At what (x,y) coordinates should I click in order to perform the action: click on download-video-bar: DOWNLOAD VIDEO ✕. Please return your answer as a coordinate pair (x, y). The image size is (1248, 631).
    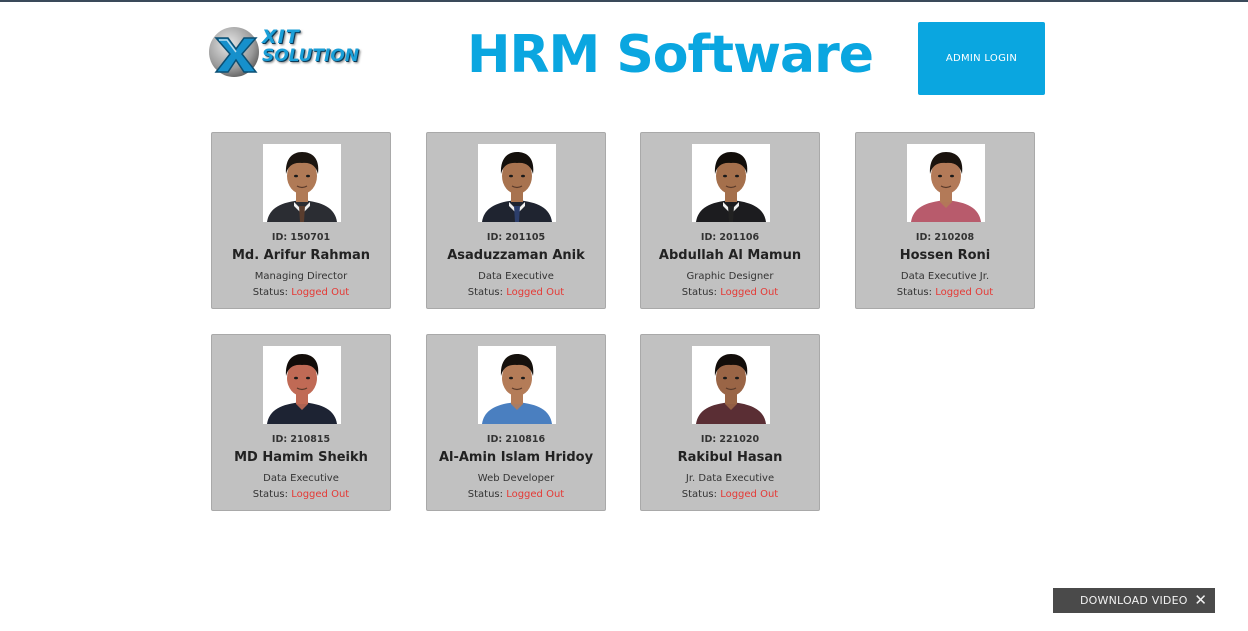
    Looking at the image, I should click on (1134, 600).